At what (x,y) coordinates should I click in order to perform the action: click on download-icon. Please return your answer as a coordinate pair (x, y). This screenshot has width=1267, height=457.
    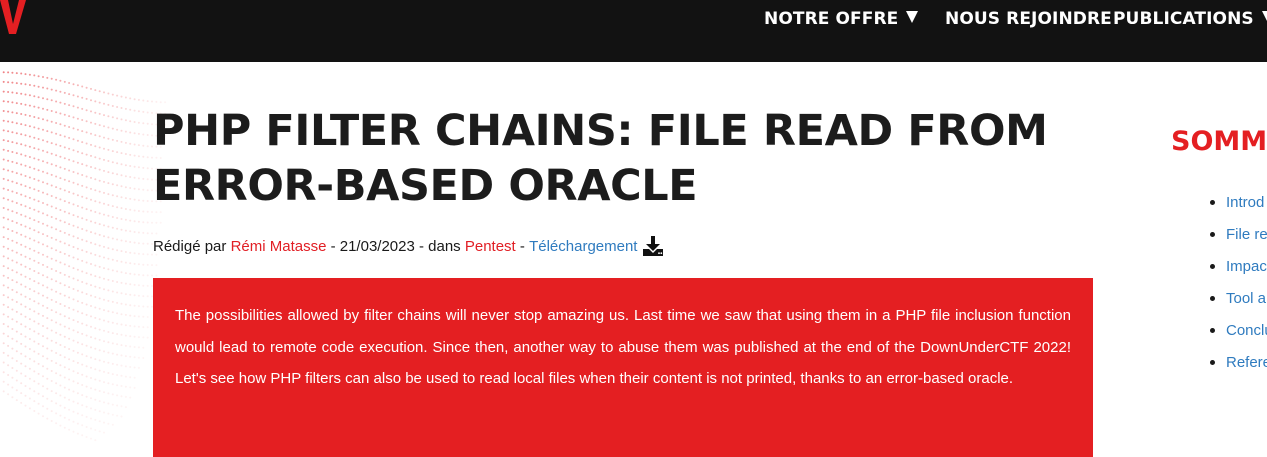
    Looking at the image, I should click on (653, 246).